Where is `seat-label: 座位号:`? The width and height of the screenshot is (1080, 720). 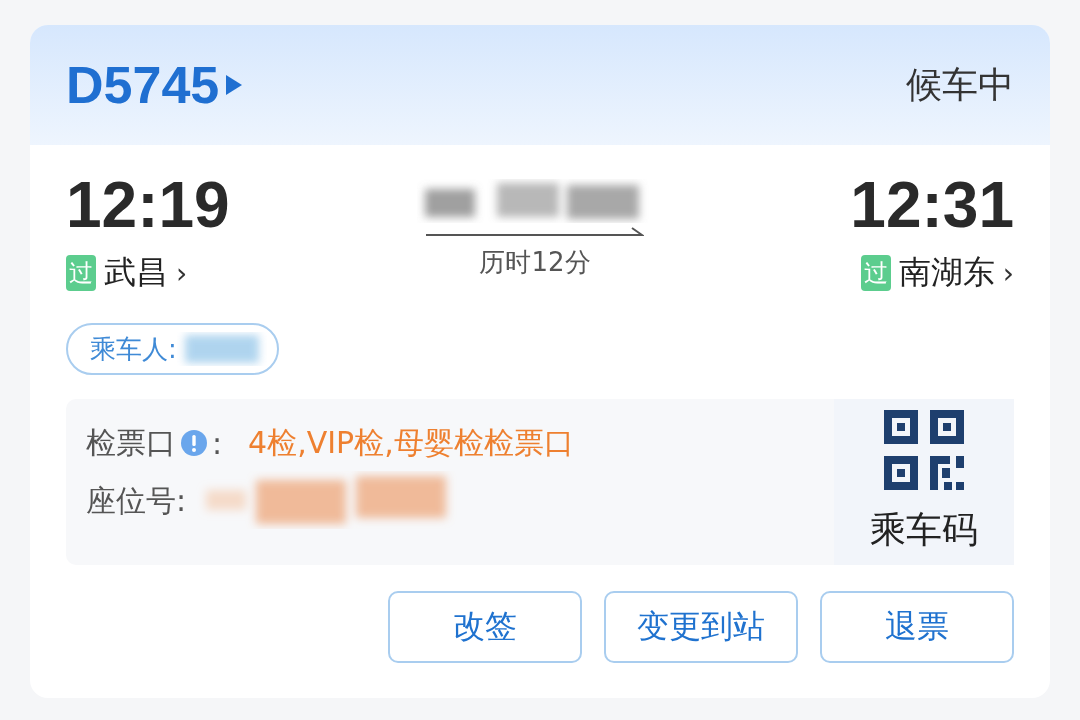
seat-label: 座位号: is located at coordinates (136, 500).